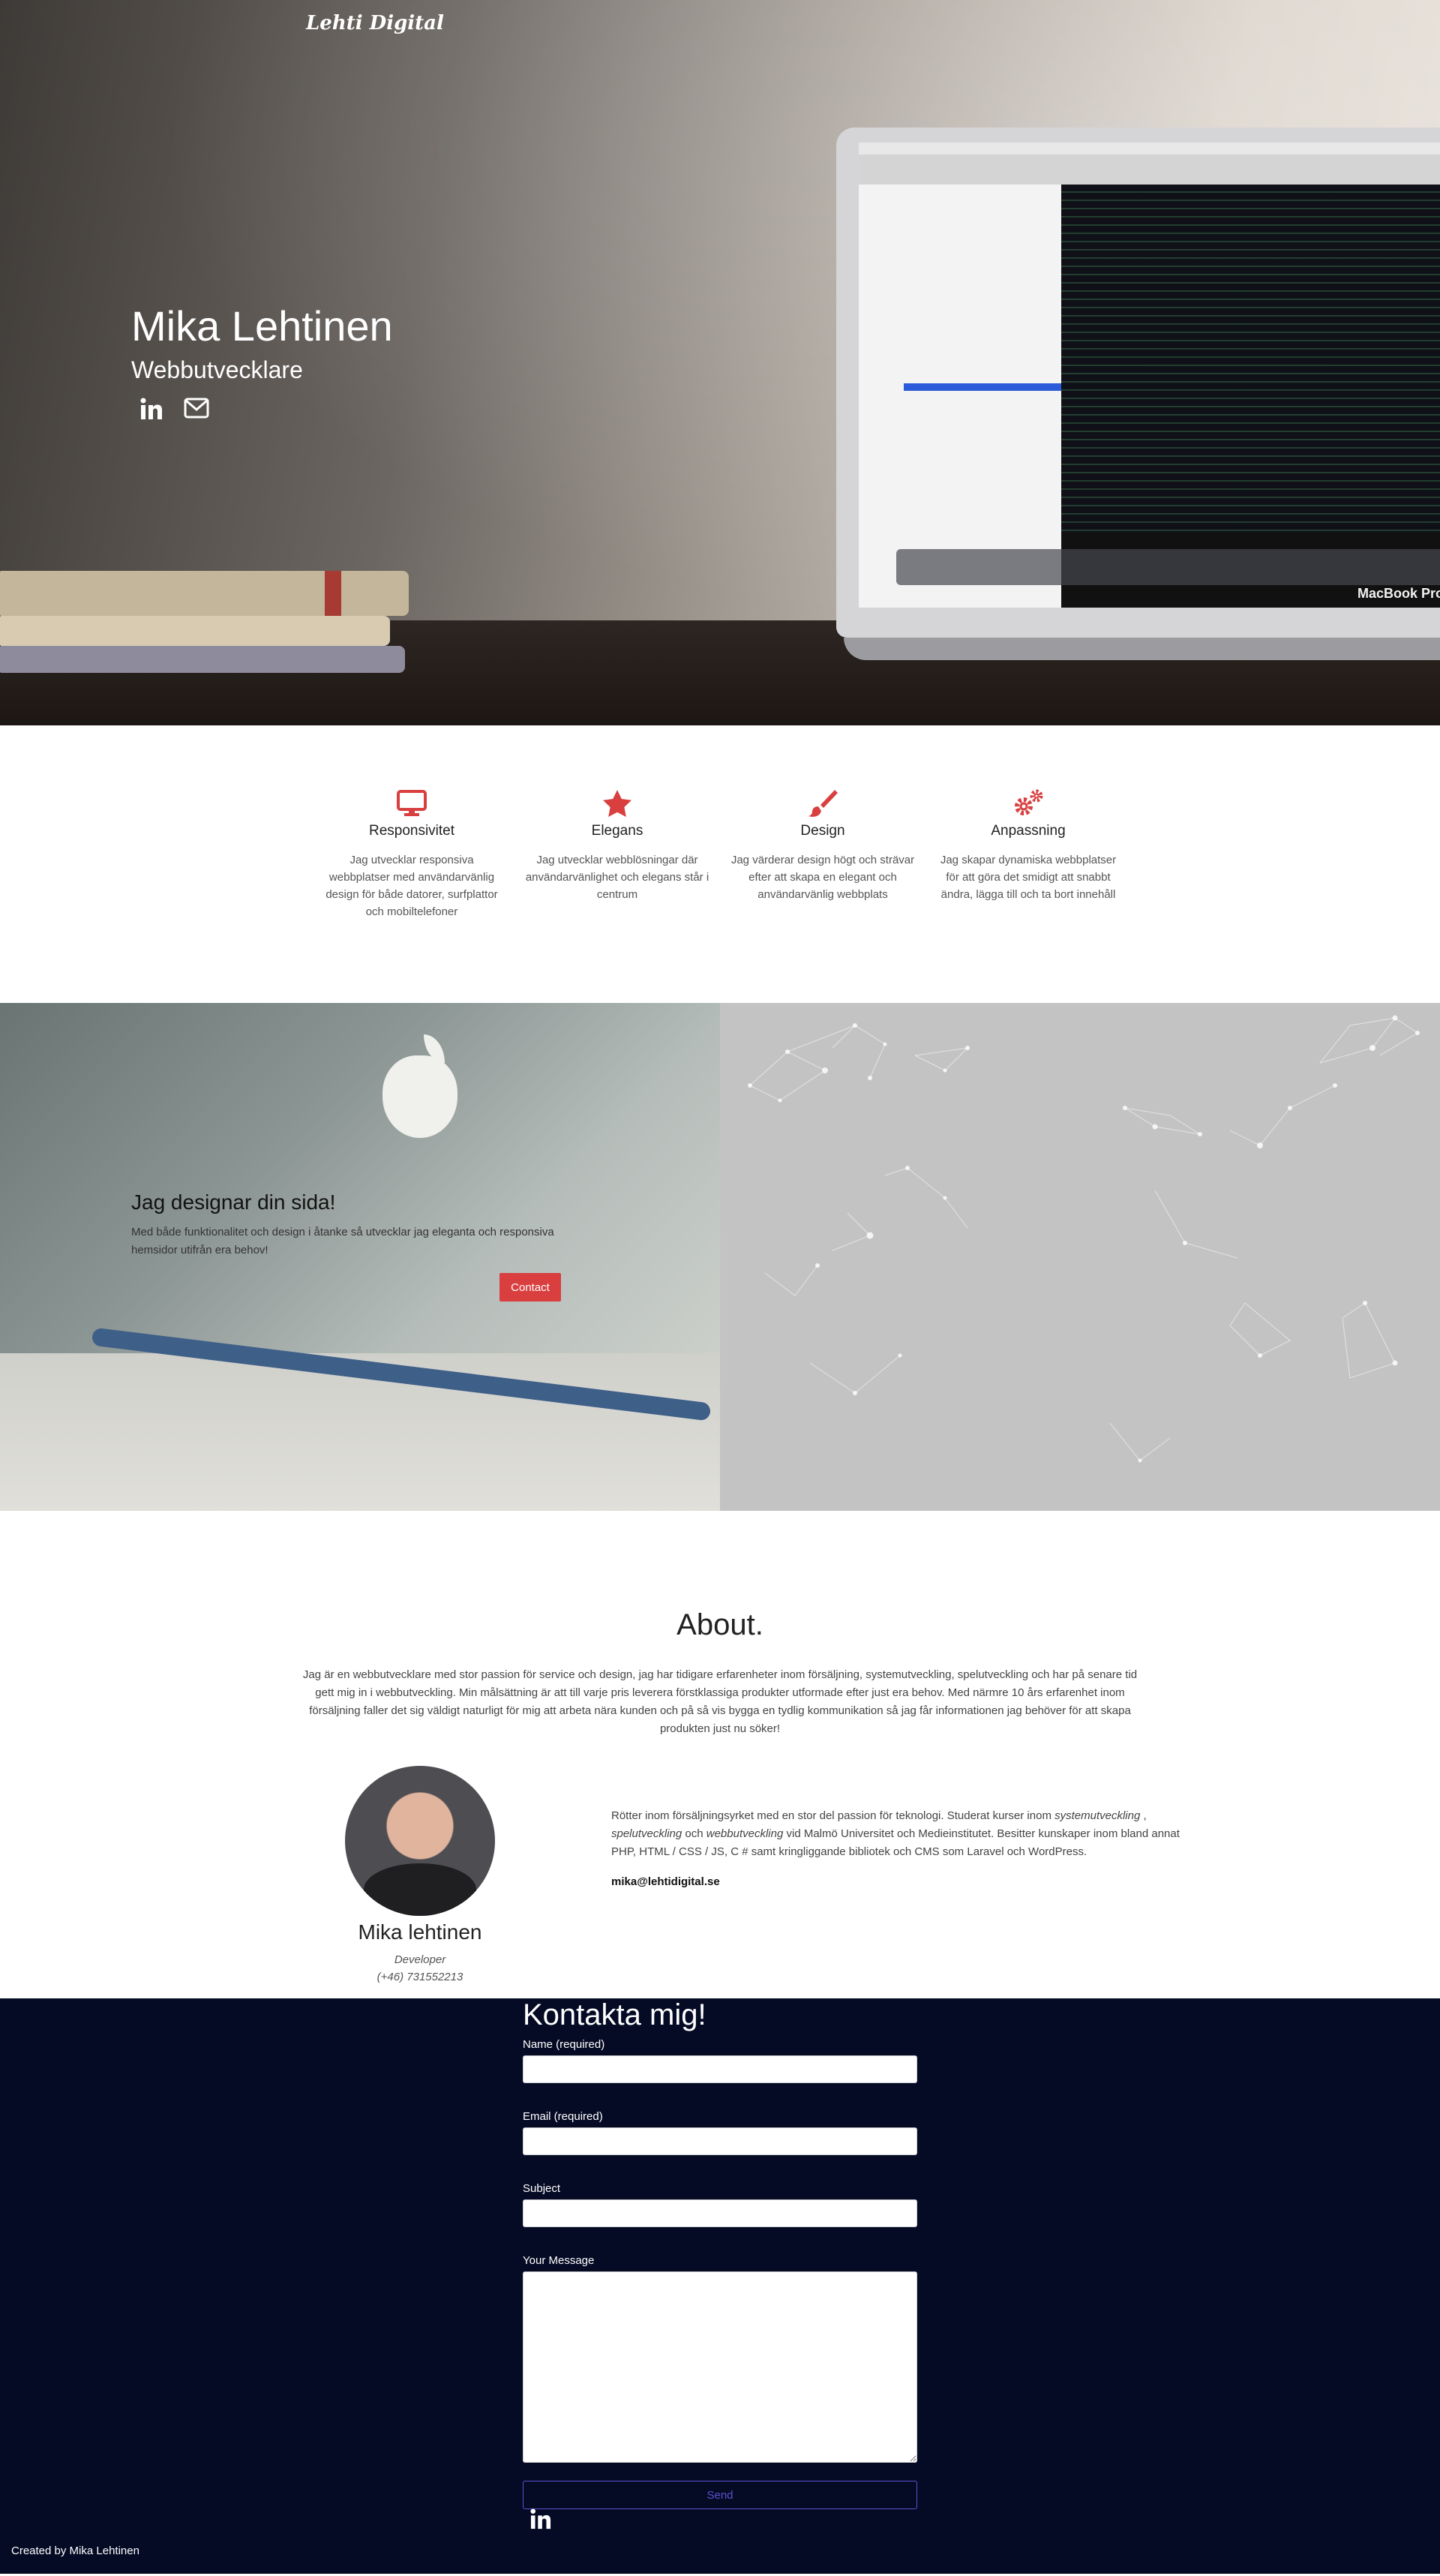  I want to click on hero-social-links, so click(266, 409).